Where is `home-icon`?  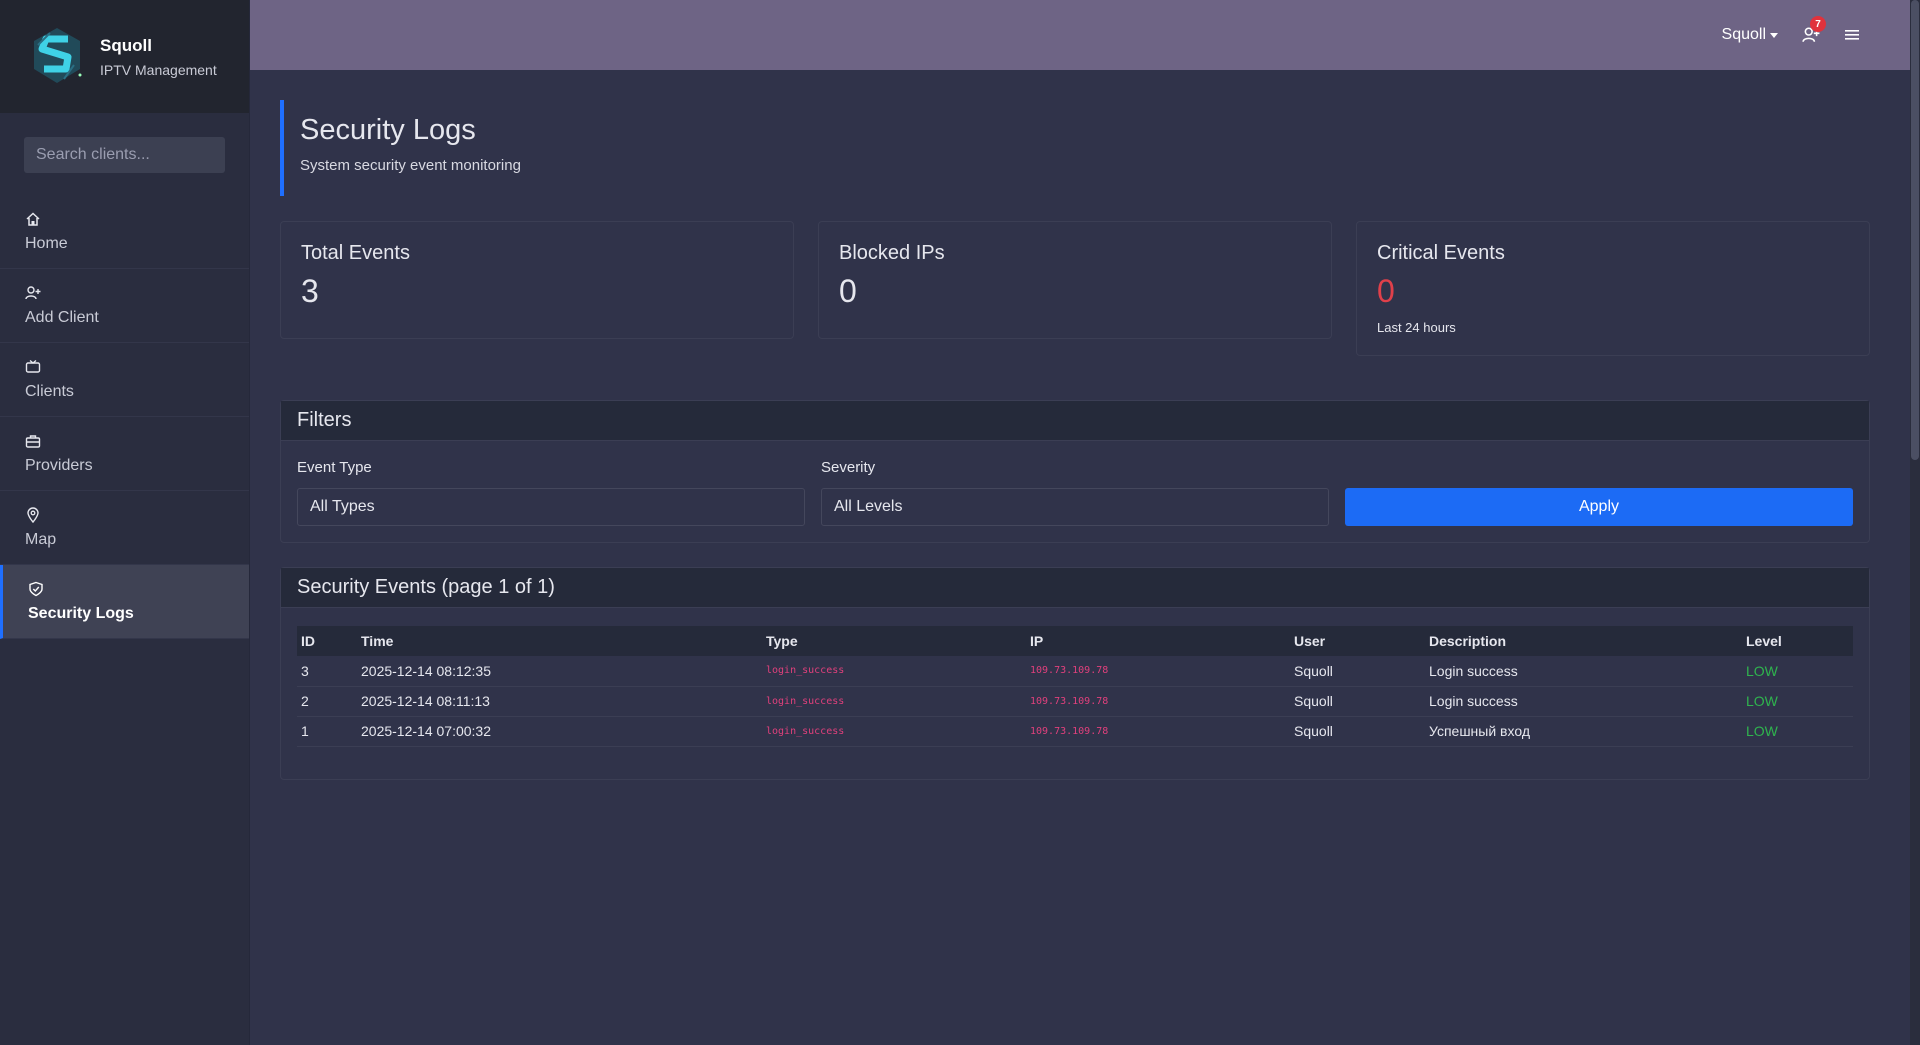
home-icon is located at coordinates (33, 219).